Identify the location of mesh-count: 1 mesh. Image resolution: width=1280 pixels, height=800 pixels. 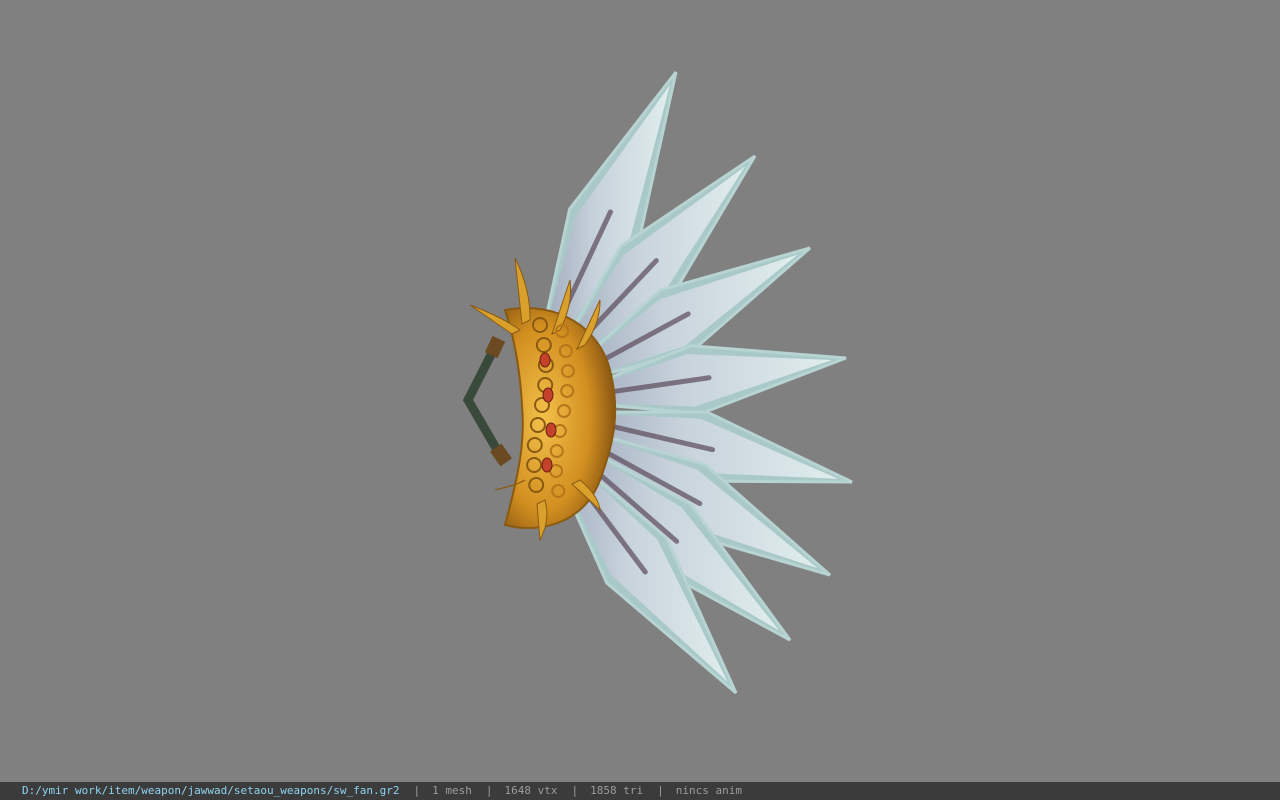
(452, 790).